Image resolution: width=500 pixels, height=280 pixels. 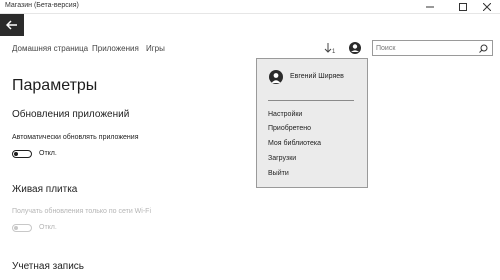 What do you see at coordinates (155, 48) in the screenshot?
I see `nav-games: Игры` at bounding box center [155, 48].